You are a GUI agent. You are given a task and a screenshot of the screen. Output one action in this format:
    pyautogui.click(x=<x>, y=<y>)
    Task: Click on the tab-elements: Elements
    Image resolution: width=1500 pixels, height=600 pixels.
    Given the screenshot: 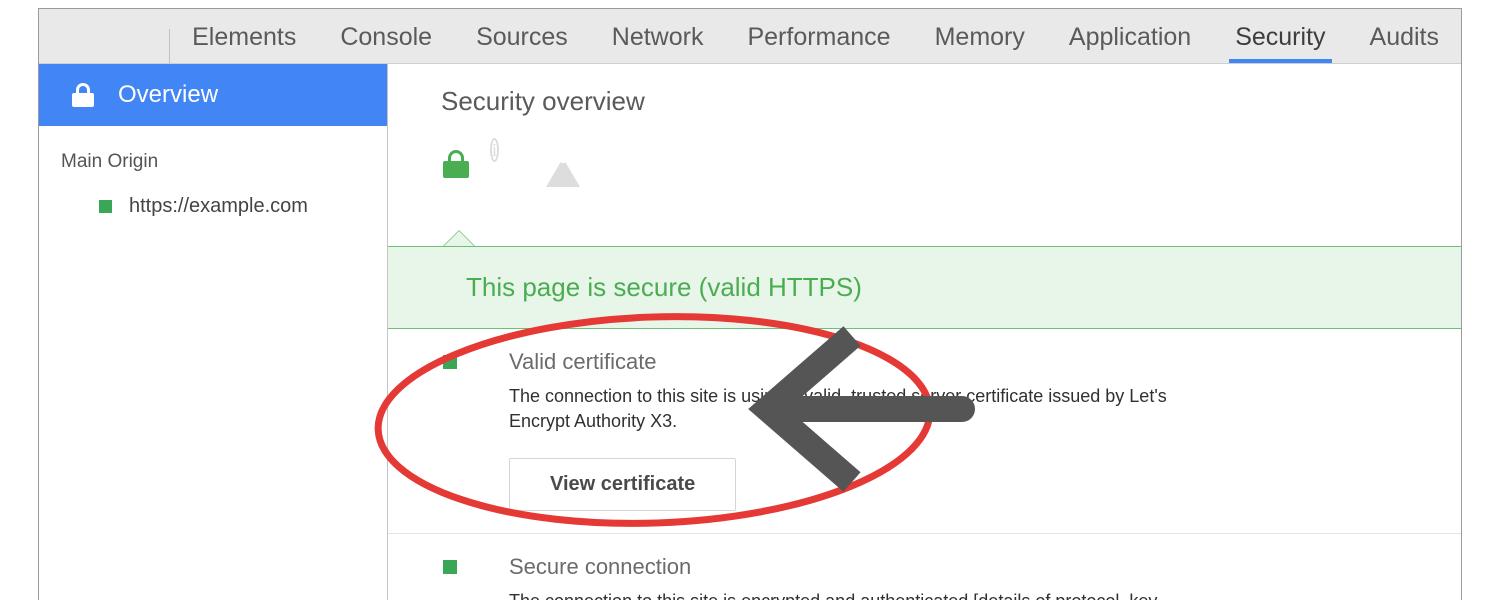 What is the action you would take?
    pyautogui.click(x=244, y=43)
    